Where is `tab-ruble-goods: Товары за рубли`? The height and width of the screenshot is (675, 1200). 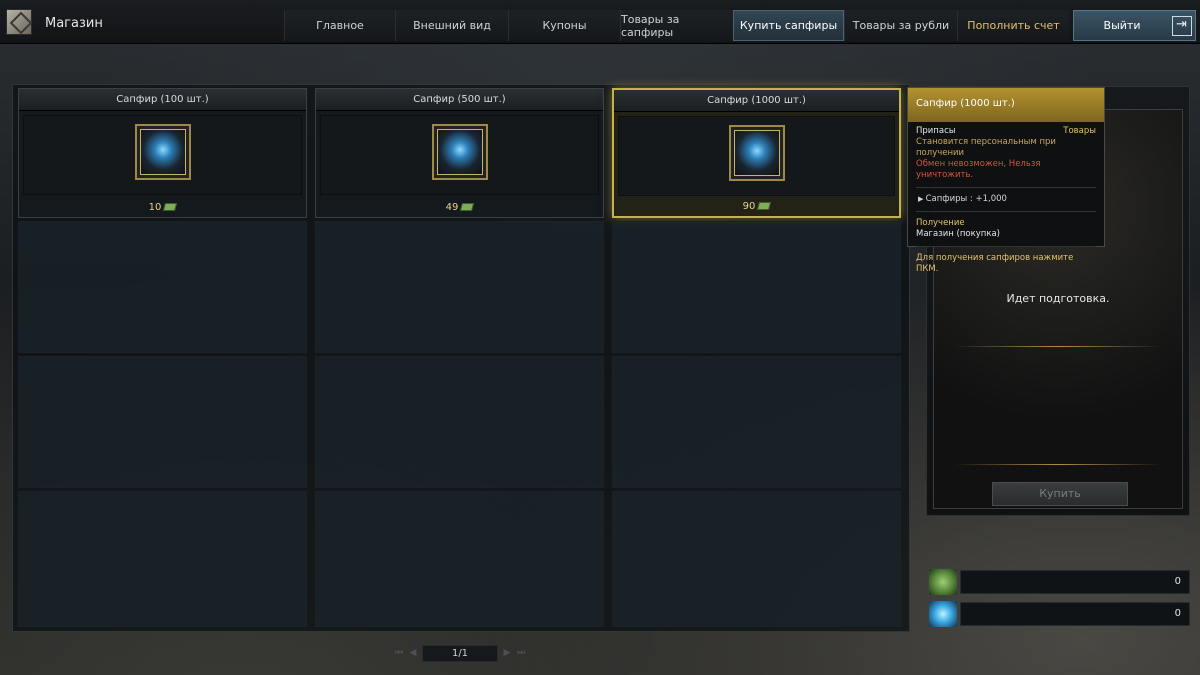 tab-ruble-goods: Товары за рубли is located at coordinates (900, 25).